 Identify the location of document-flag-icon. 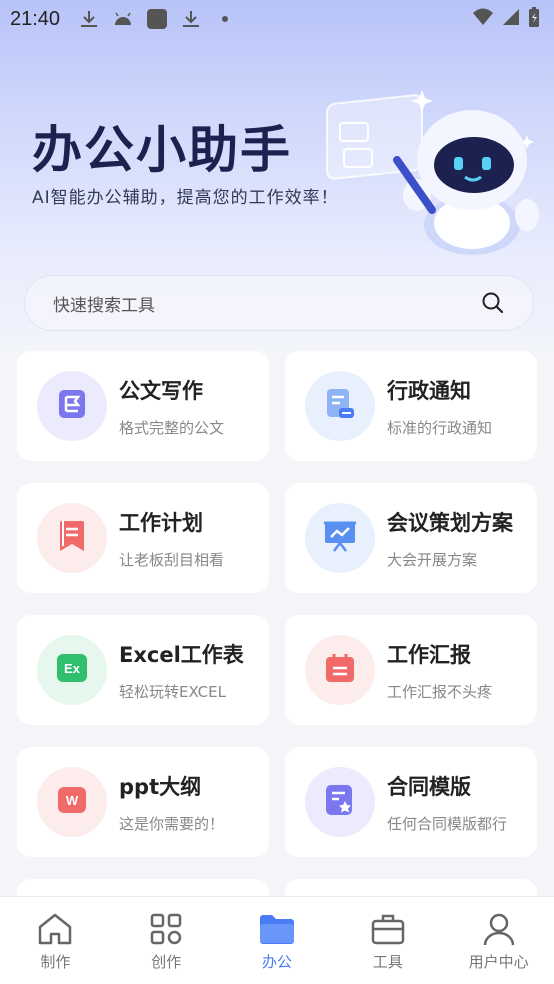
(72, 406).